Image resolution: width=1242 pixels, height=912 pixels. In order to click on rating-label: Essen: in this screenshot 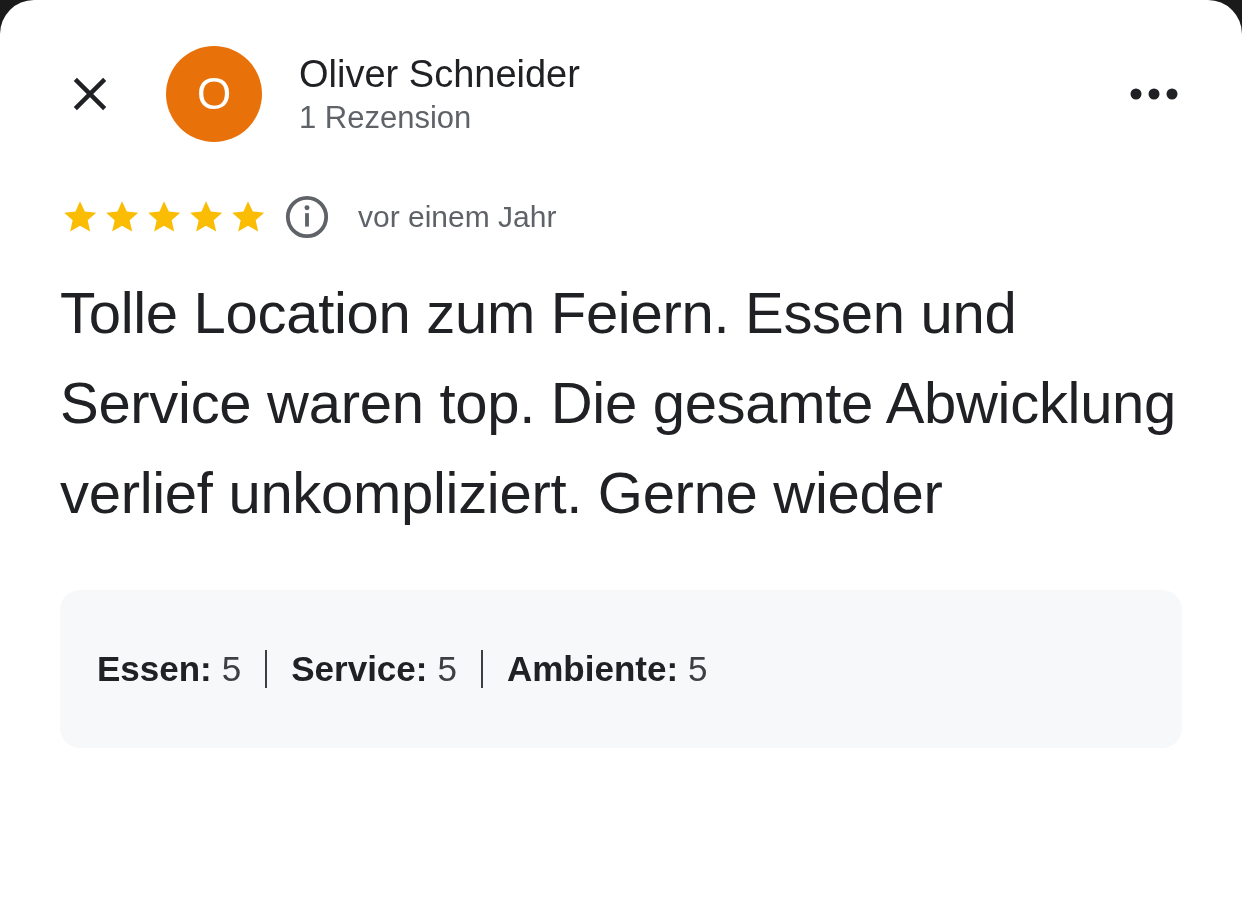, I will do `click(154, 669)`.